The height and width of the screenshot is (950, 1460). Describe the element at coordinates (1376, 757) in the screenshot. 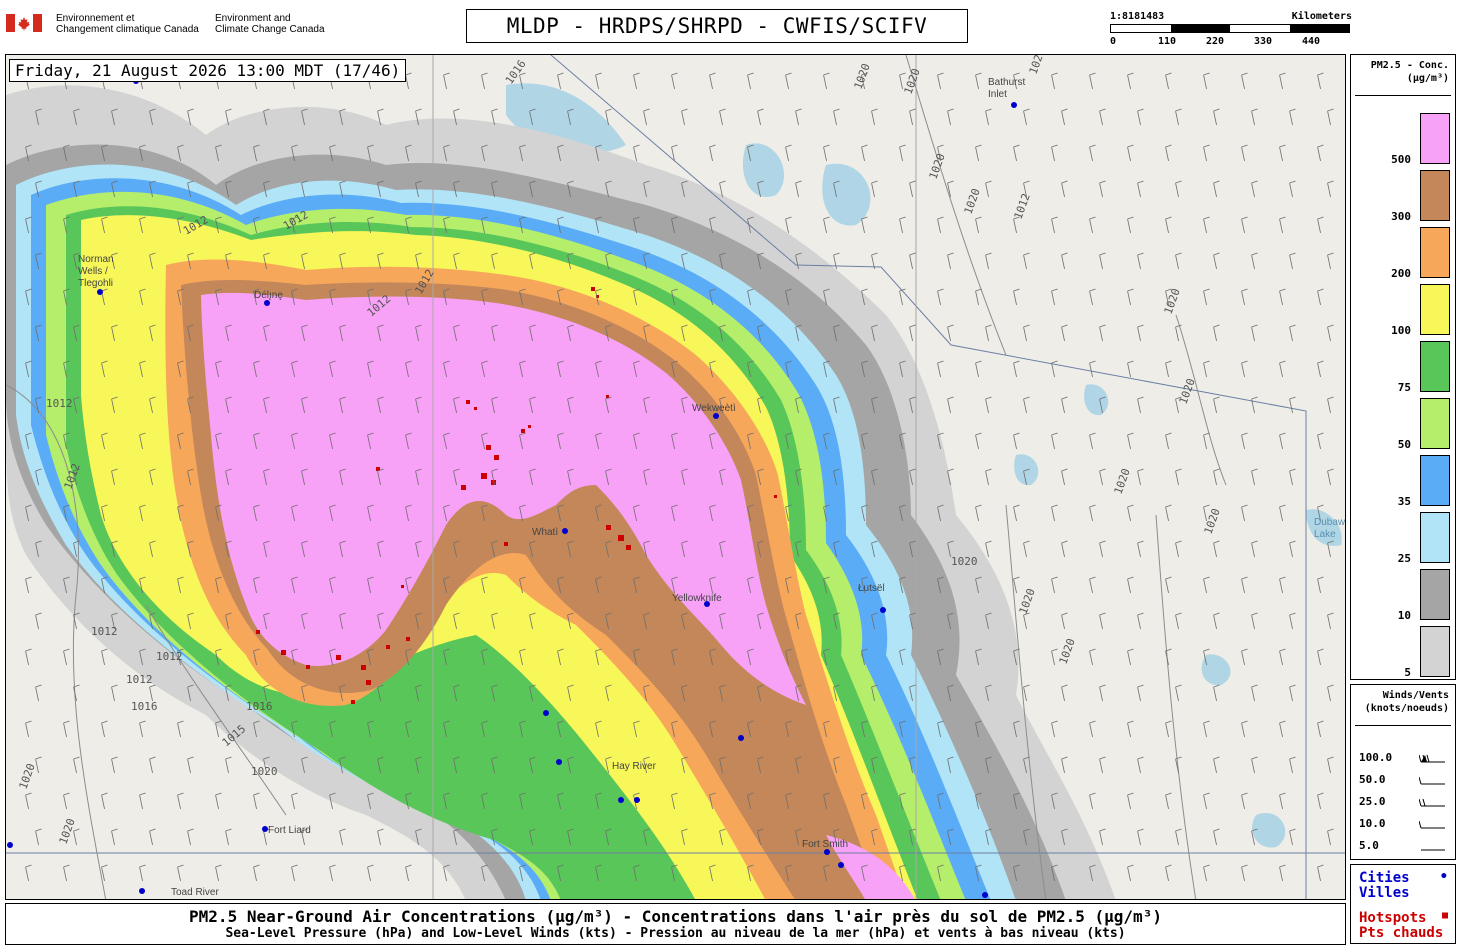

I see `wind-speed-label: 100.0` at that location.